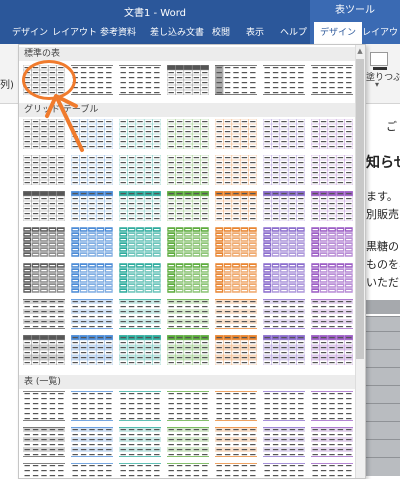 The width and height of the screenshot is (400, 479). I want to click on doc-text-line: 別販売の, so click(383, 214).